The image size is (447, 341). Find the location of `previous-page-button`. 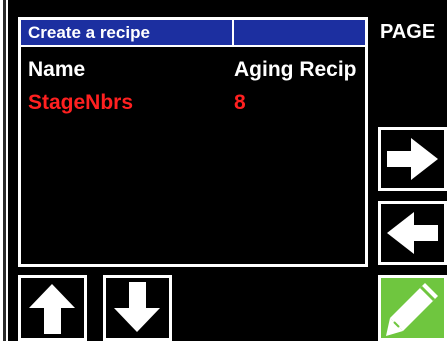

previous-page-button is located at coordinates (412, 233).